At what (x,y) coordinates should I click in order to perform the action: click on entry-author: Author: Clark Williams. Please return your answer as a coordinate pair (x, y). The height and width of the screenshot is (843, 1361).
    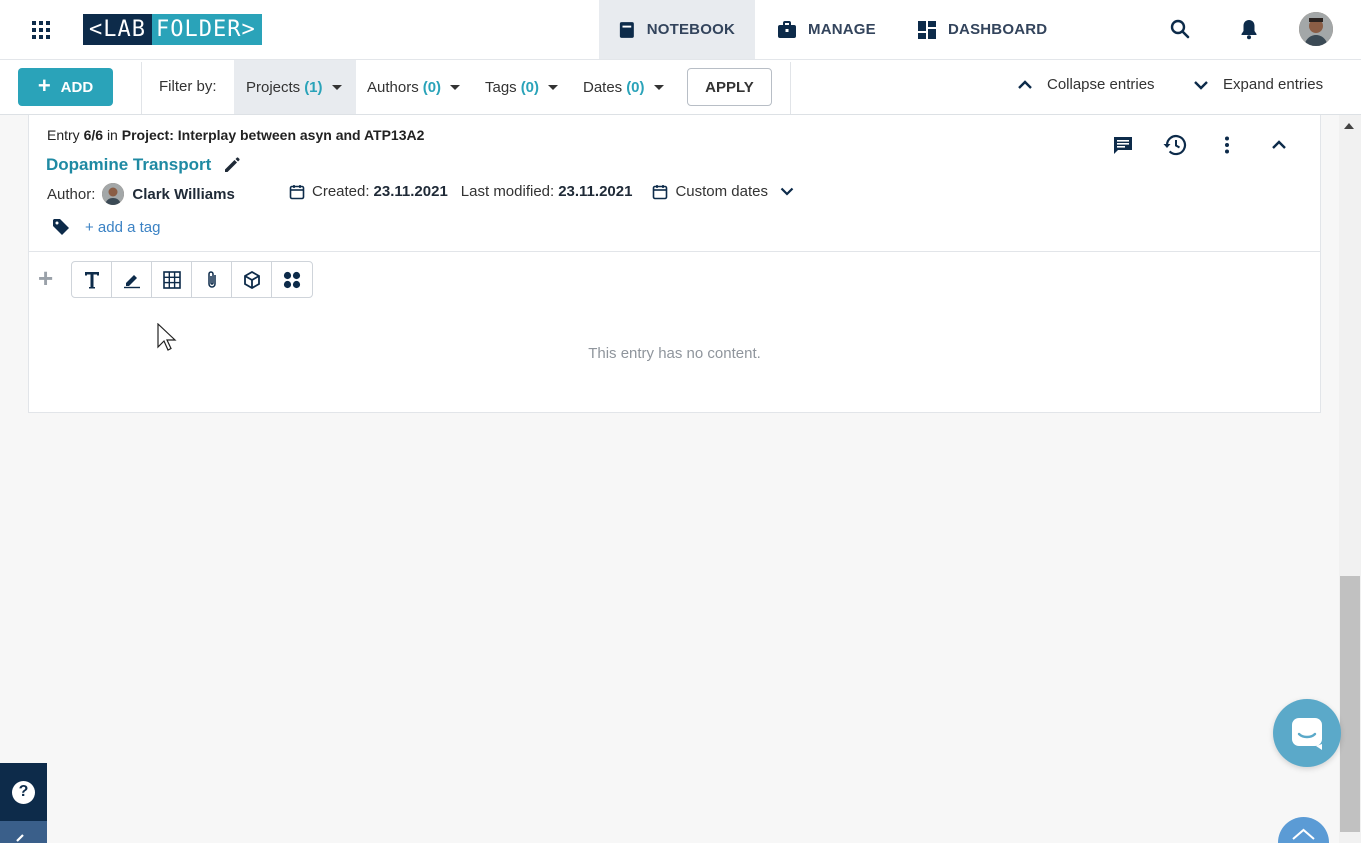
    Looking at the image, I should click on (141, 194).